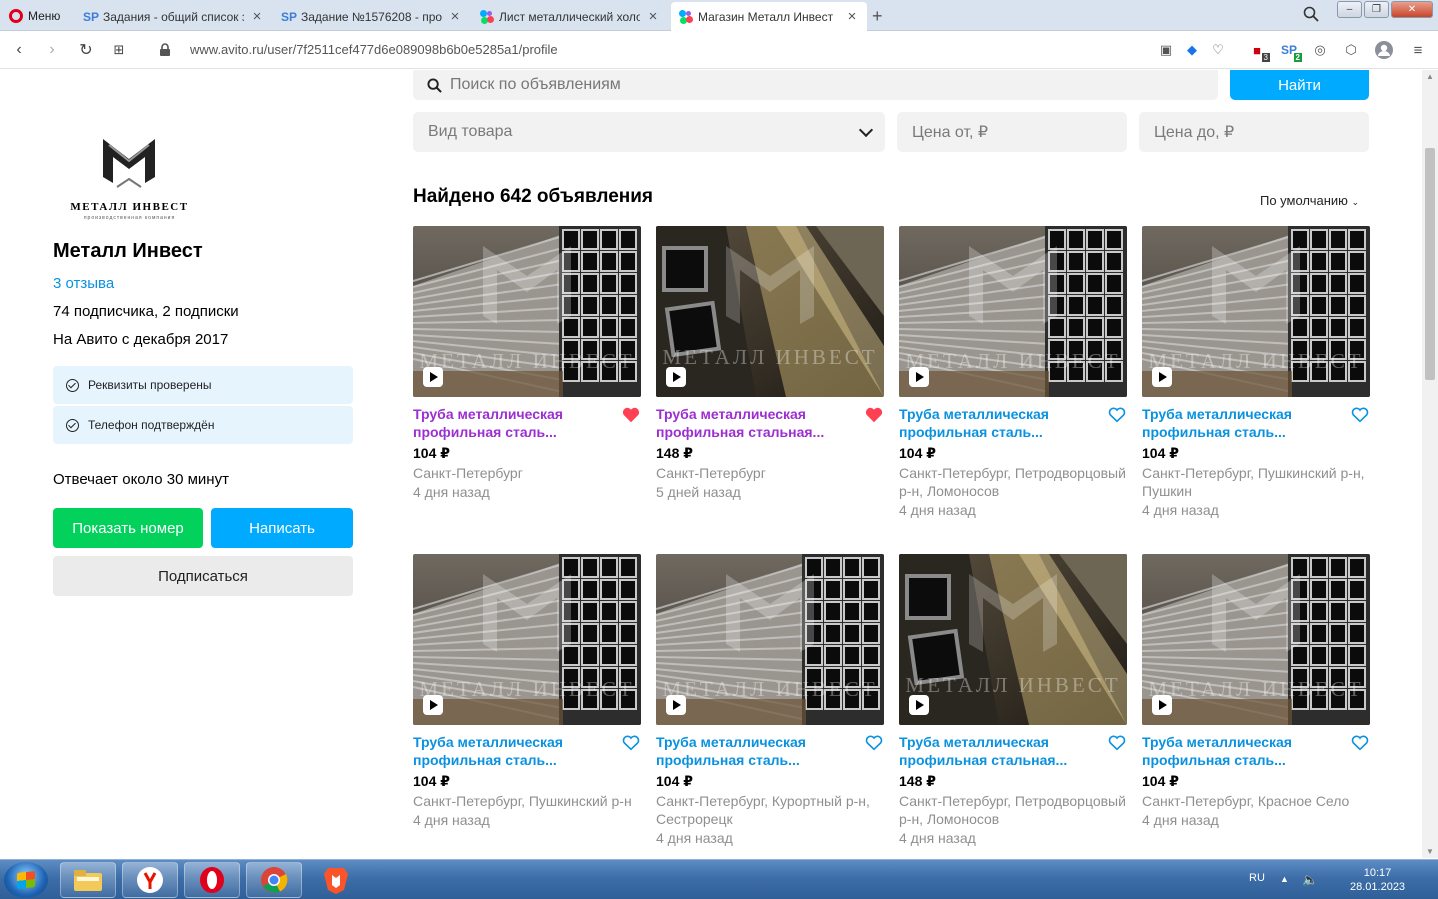 Image resolution: width=1438 pixels, height=899 pixels. I want to click on yandex-taskbar-icon, so click(150, 880).